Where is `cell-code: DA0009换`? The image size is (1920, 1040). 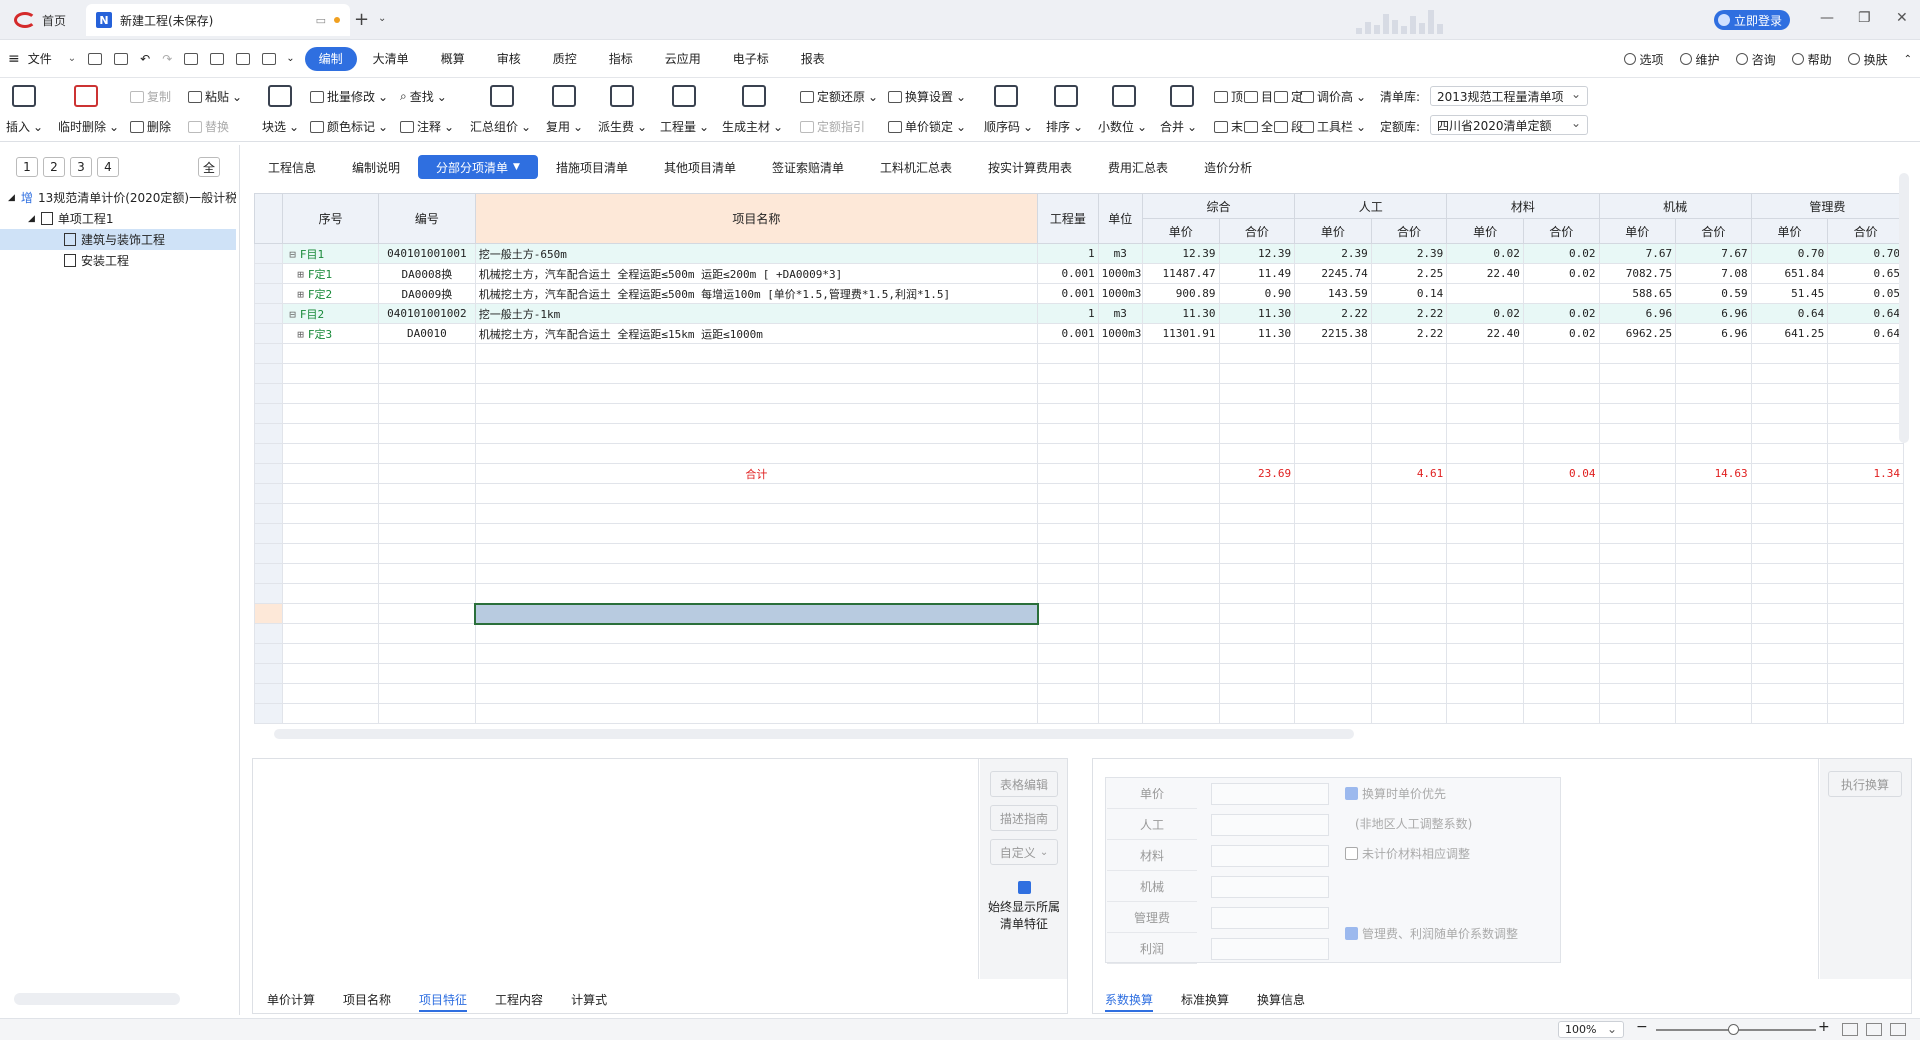
cell-code: DA0009换 is located at coordinates (426, 293).